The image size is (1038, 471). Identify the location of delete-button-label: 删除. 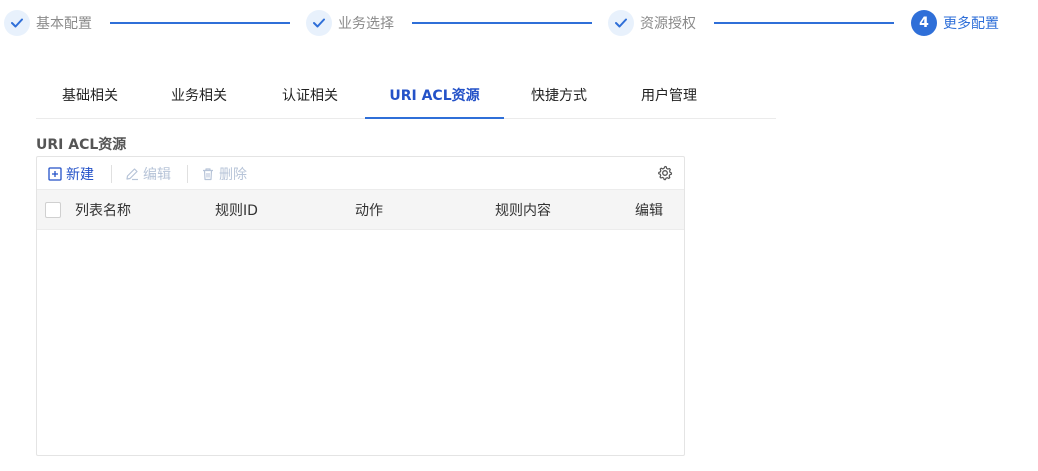
(233, 174).